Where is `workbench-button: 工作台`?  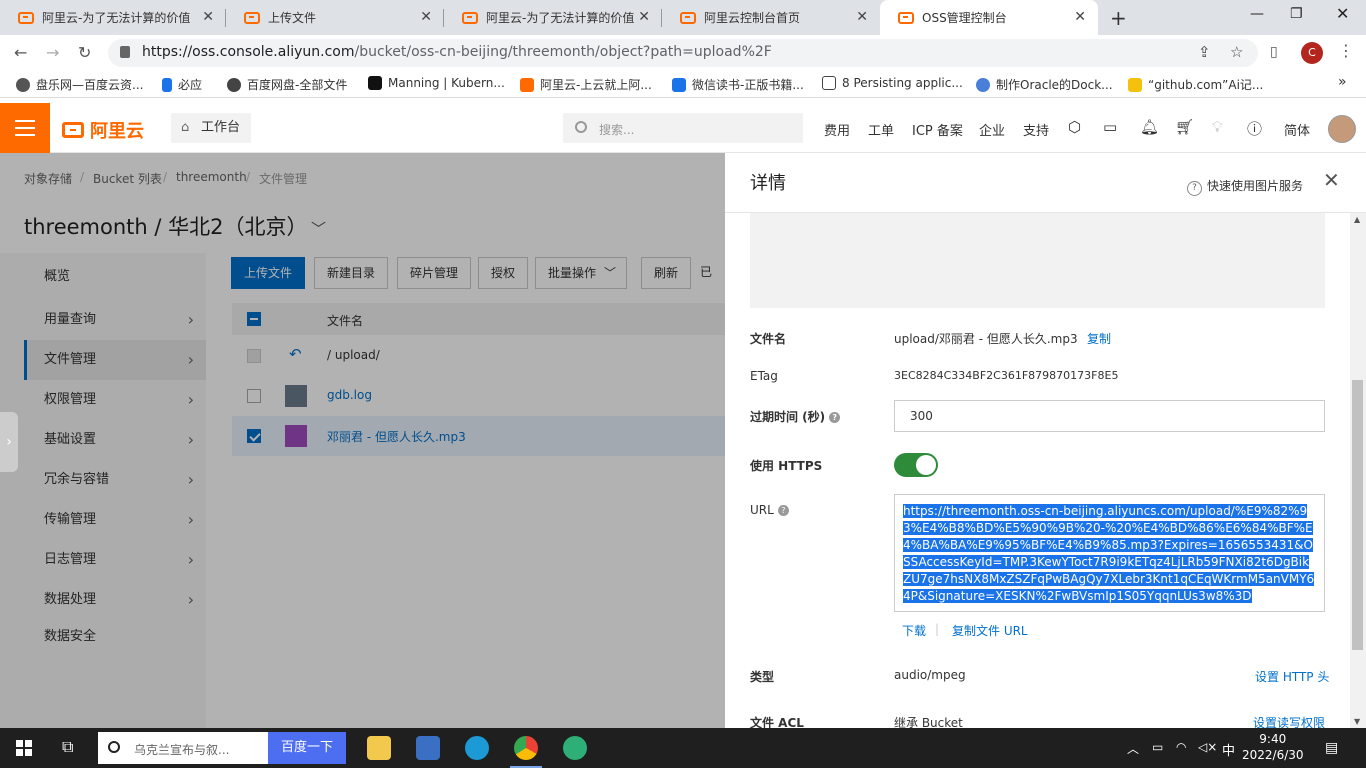 workbench-button: 工作台 is located at coordinates (211, 128).